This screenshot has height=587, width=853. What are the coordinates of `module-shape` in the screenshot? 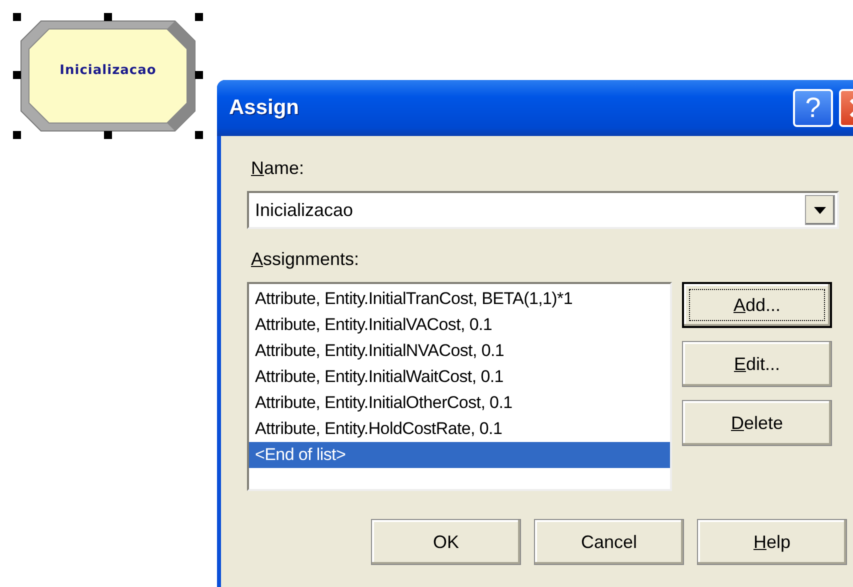 It's located at (108, 76).